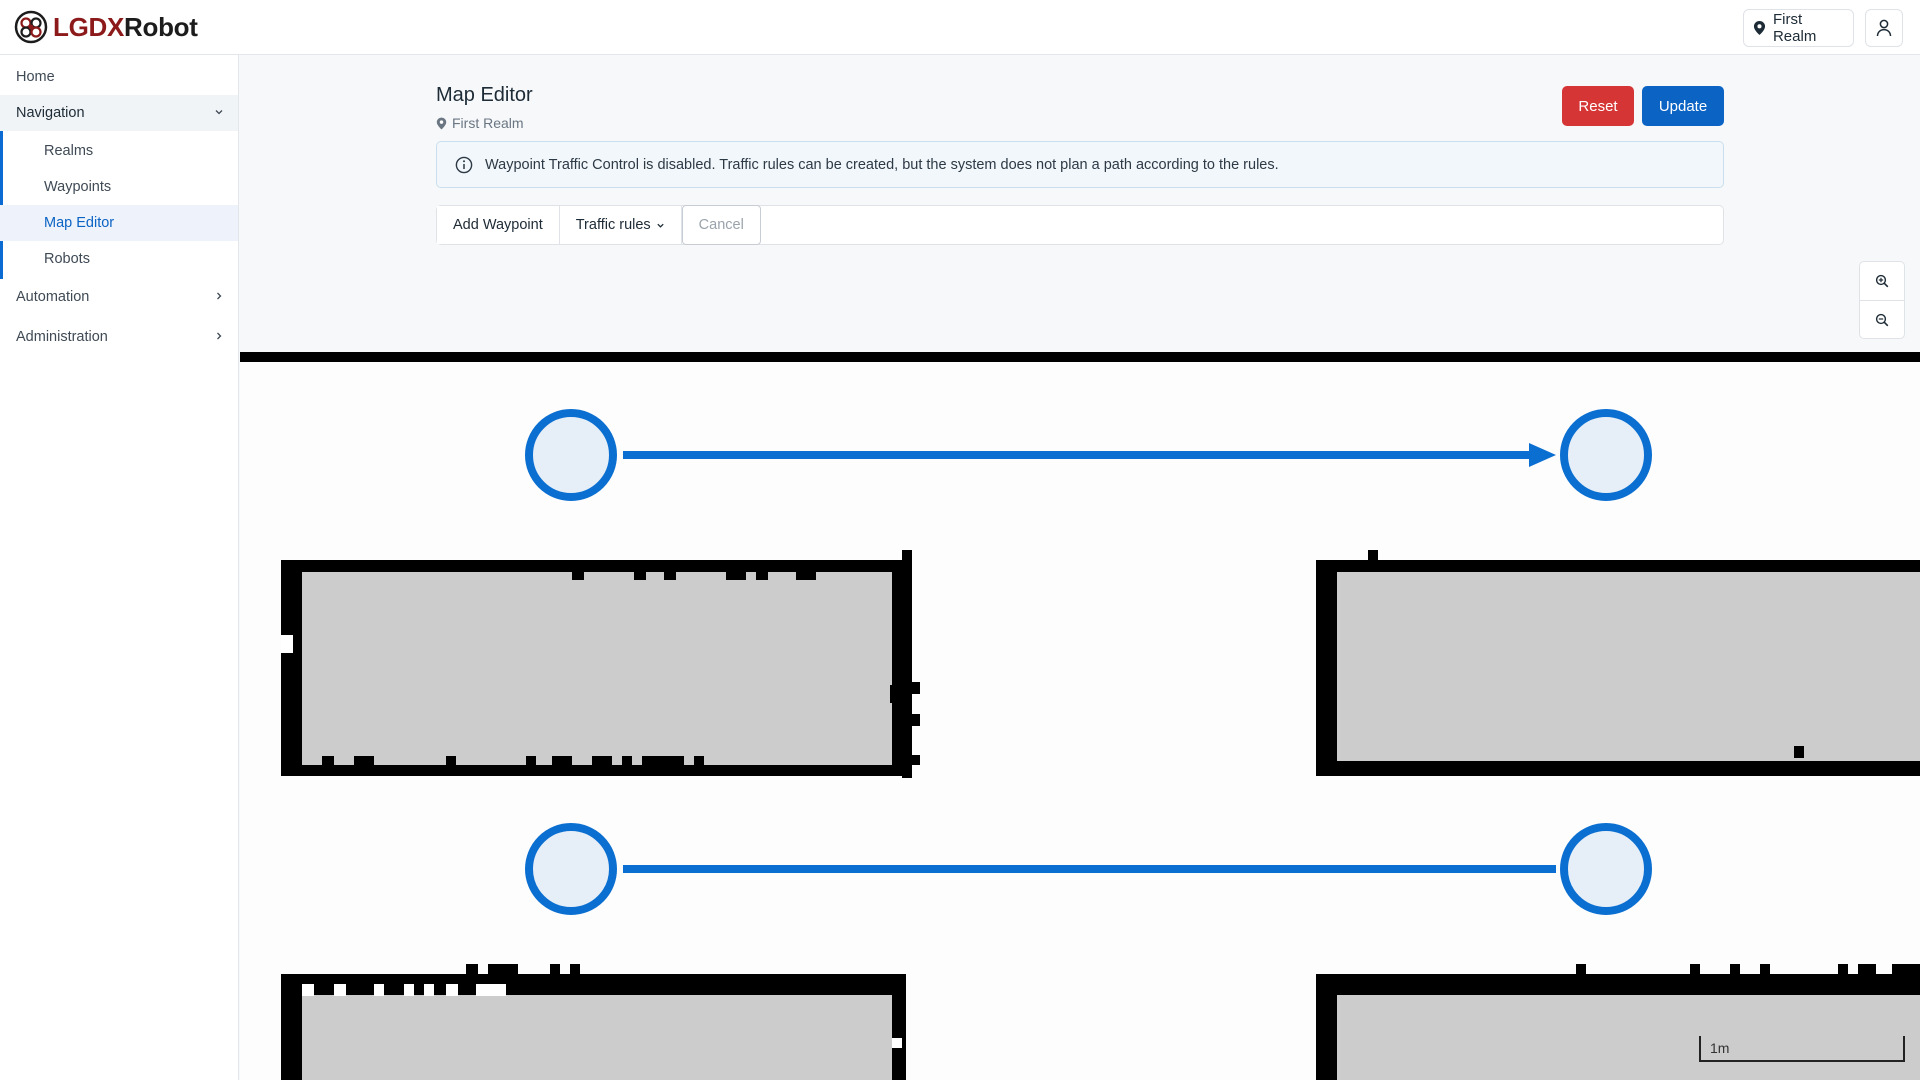  Describe the element at coordinates (119, 187) in the screenshot. I see `sidebar-item-waypoints: Waypoints` at that location.